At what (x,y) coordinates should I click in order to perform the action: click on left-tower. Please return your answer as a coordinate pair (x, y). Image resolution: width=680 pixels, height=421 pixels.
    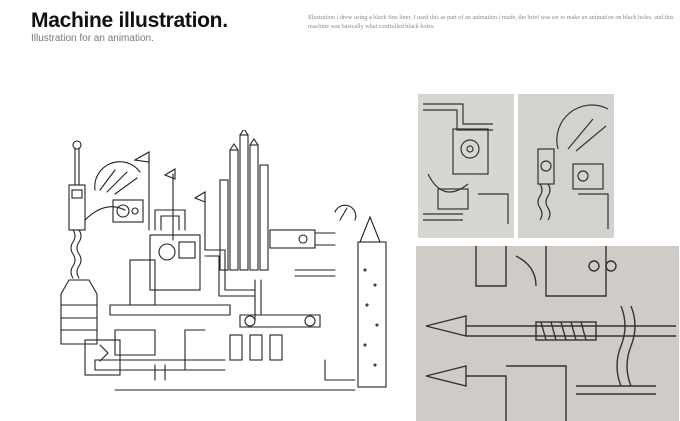
    Looking at the image, I should click on (79, 242).